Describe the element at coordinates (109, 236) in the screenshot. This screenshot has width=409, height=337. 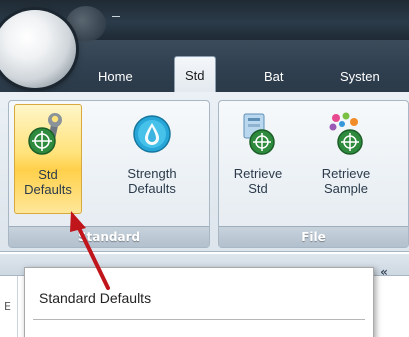
I see `group-label-standard: Standard` at that location.